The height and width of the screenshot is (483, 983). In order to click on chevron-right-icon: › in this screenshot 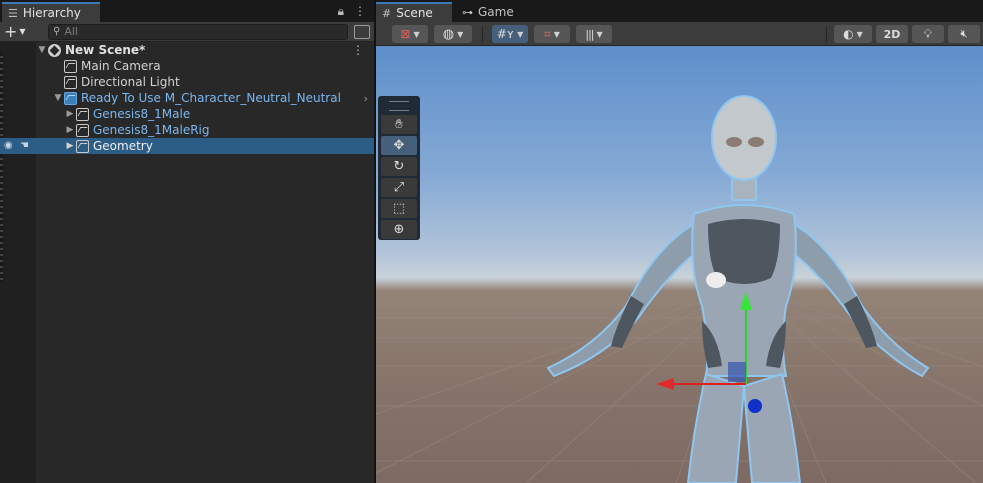, I will do `click(366, 98)`.